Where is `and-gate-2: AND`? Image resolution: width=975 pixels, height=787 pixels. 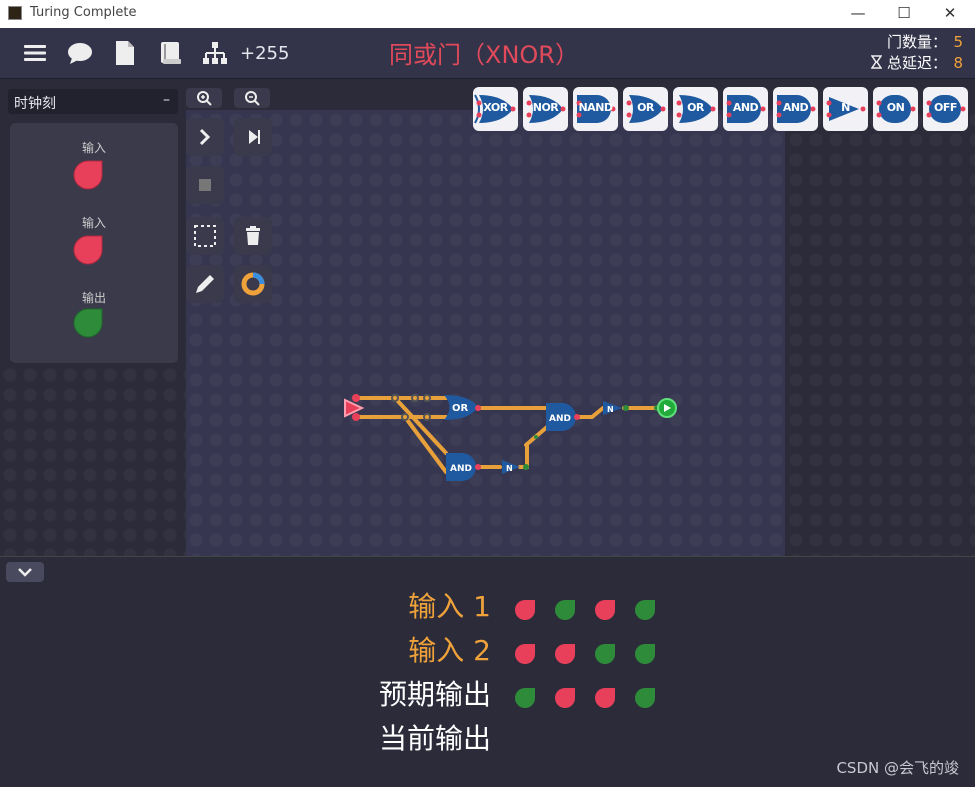
and-gate-2: AND is located at coordinates (463, 467).